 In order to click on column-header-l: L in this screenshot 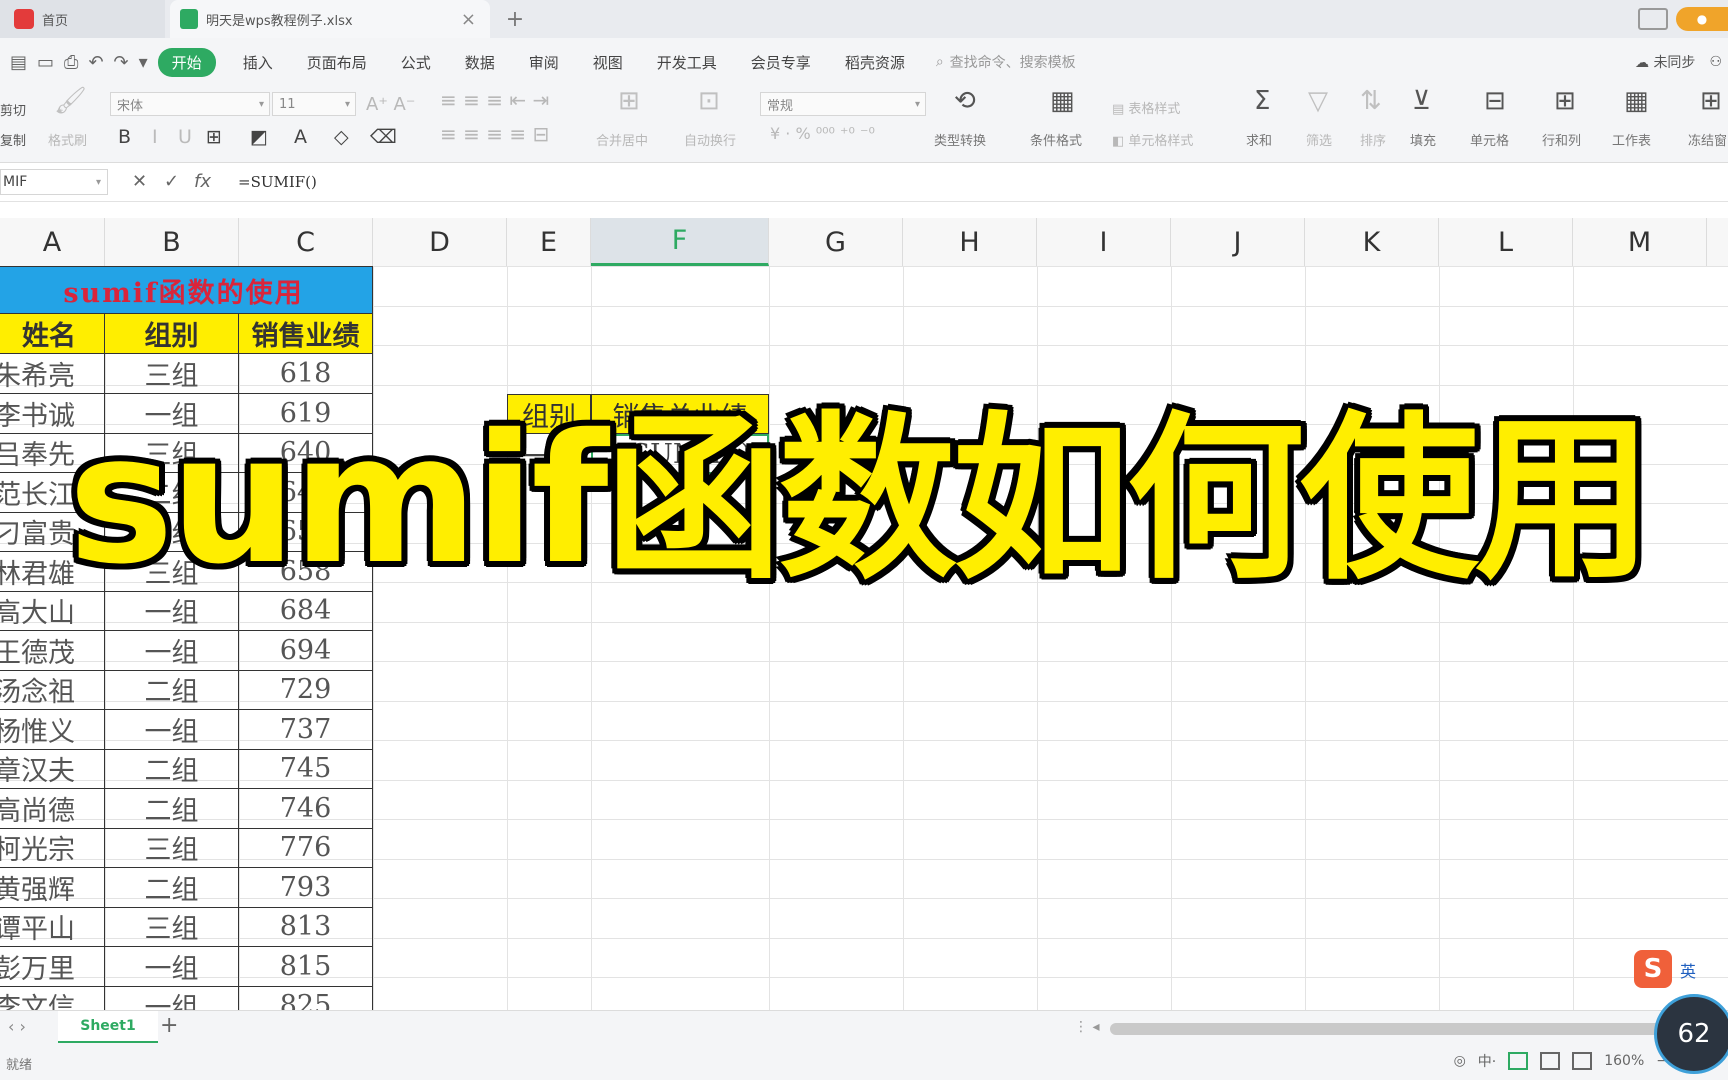, I will do `click(1506, 242)`.